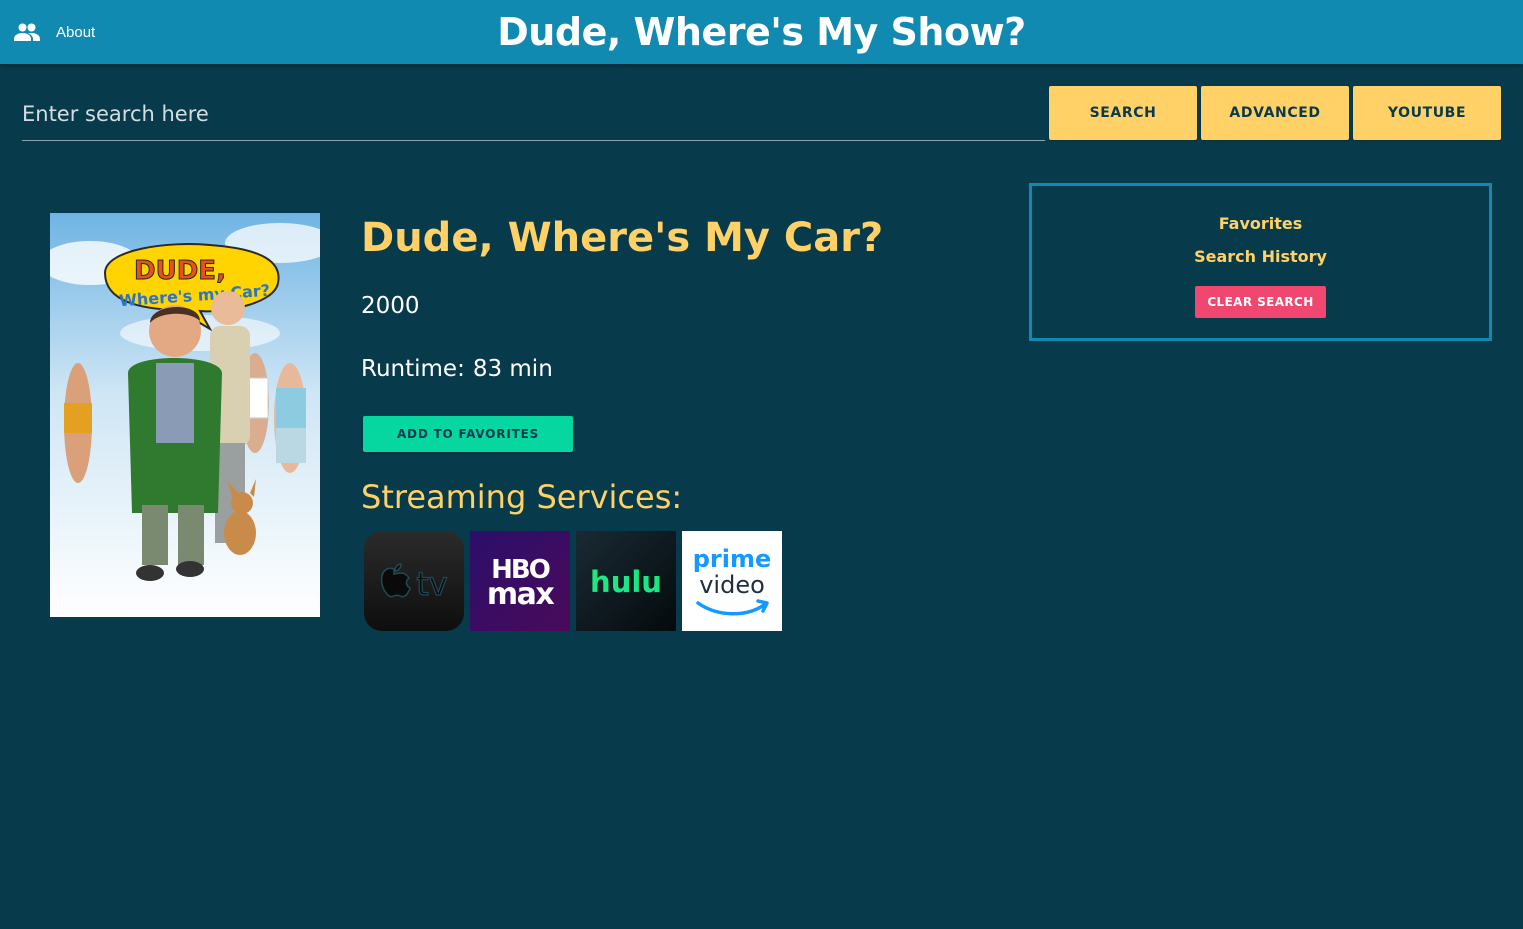  Describe the element at coordinates (414, 581) in the screenshot. I see `apple-tv-logo: tv` at that location.